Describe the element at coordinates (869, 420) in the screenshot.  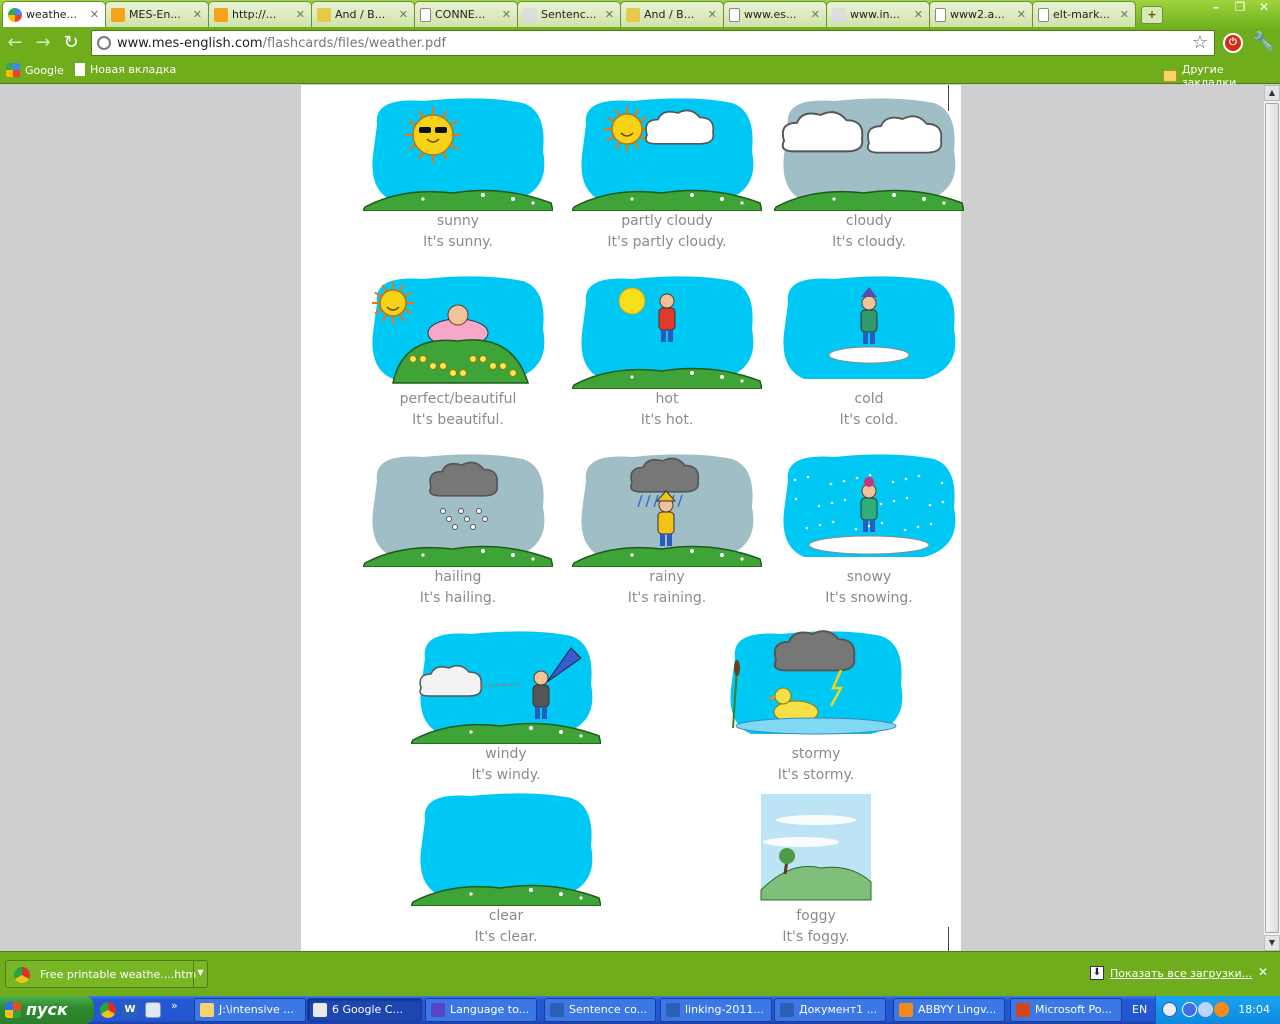
I see `flashcard-sentence: It's cold.` at that location.